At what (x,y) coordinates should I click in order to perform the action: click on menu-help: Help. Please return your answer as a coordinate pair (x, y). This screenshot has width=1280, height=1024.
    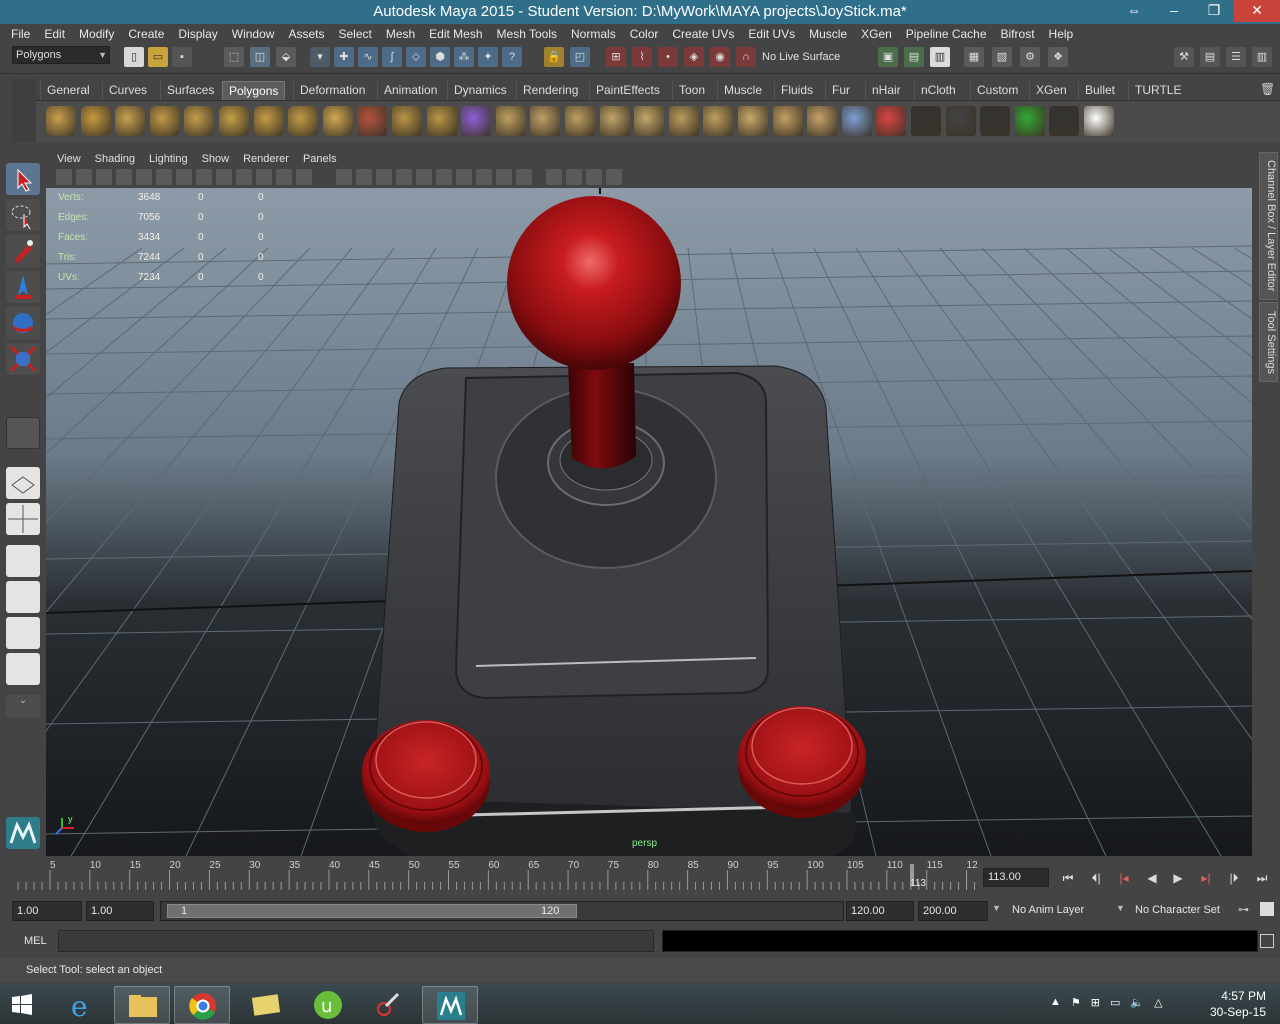
    Looking at the image, I should click on (1061, 34).